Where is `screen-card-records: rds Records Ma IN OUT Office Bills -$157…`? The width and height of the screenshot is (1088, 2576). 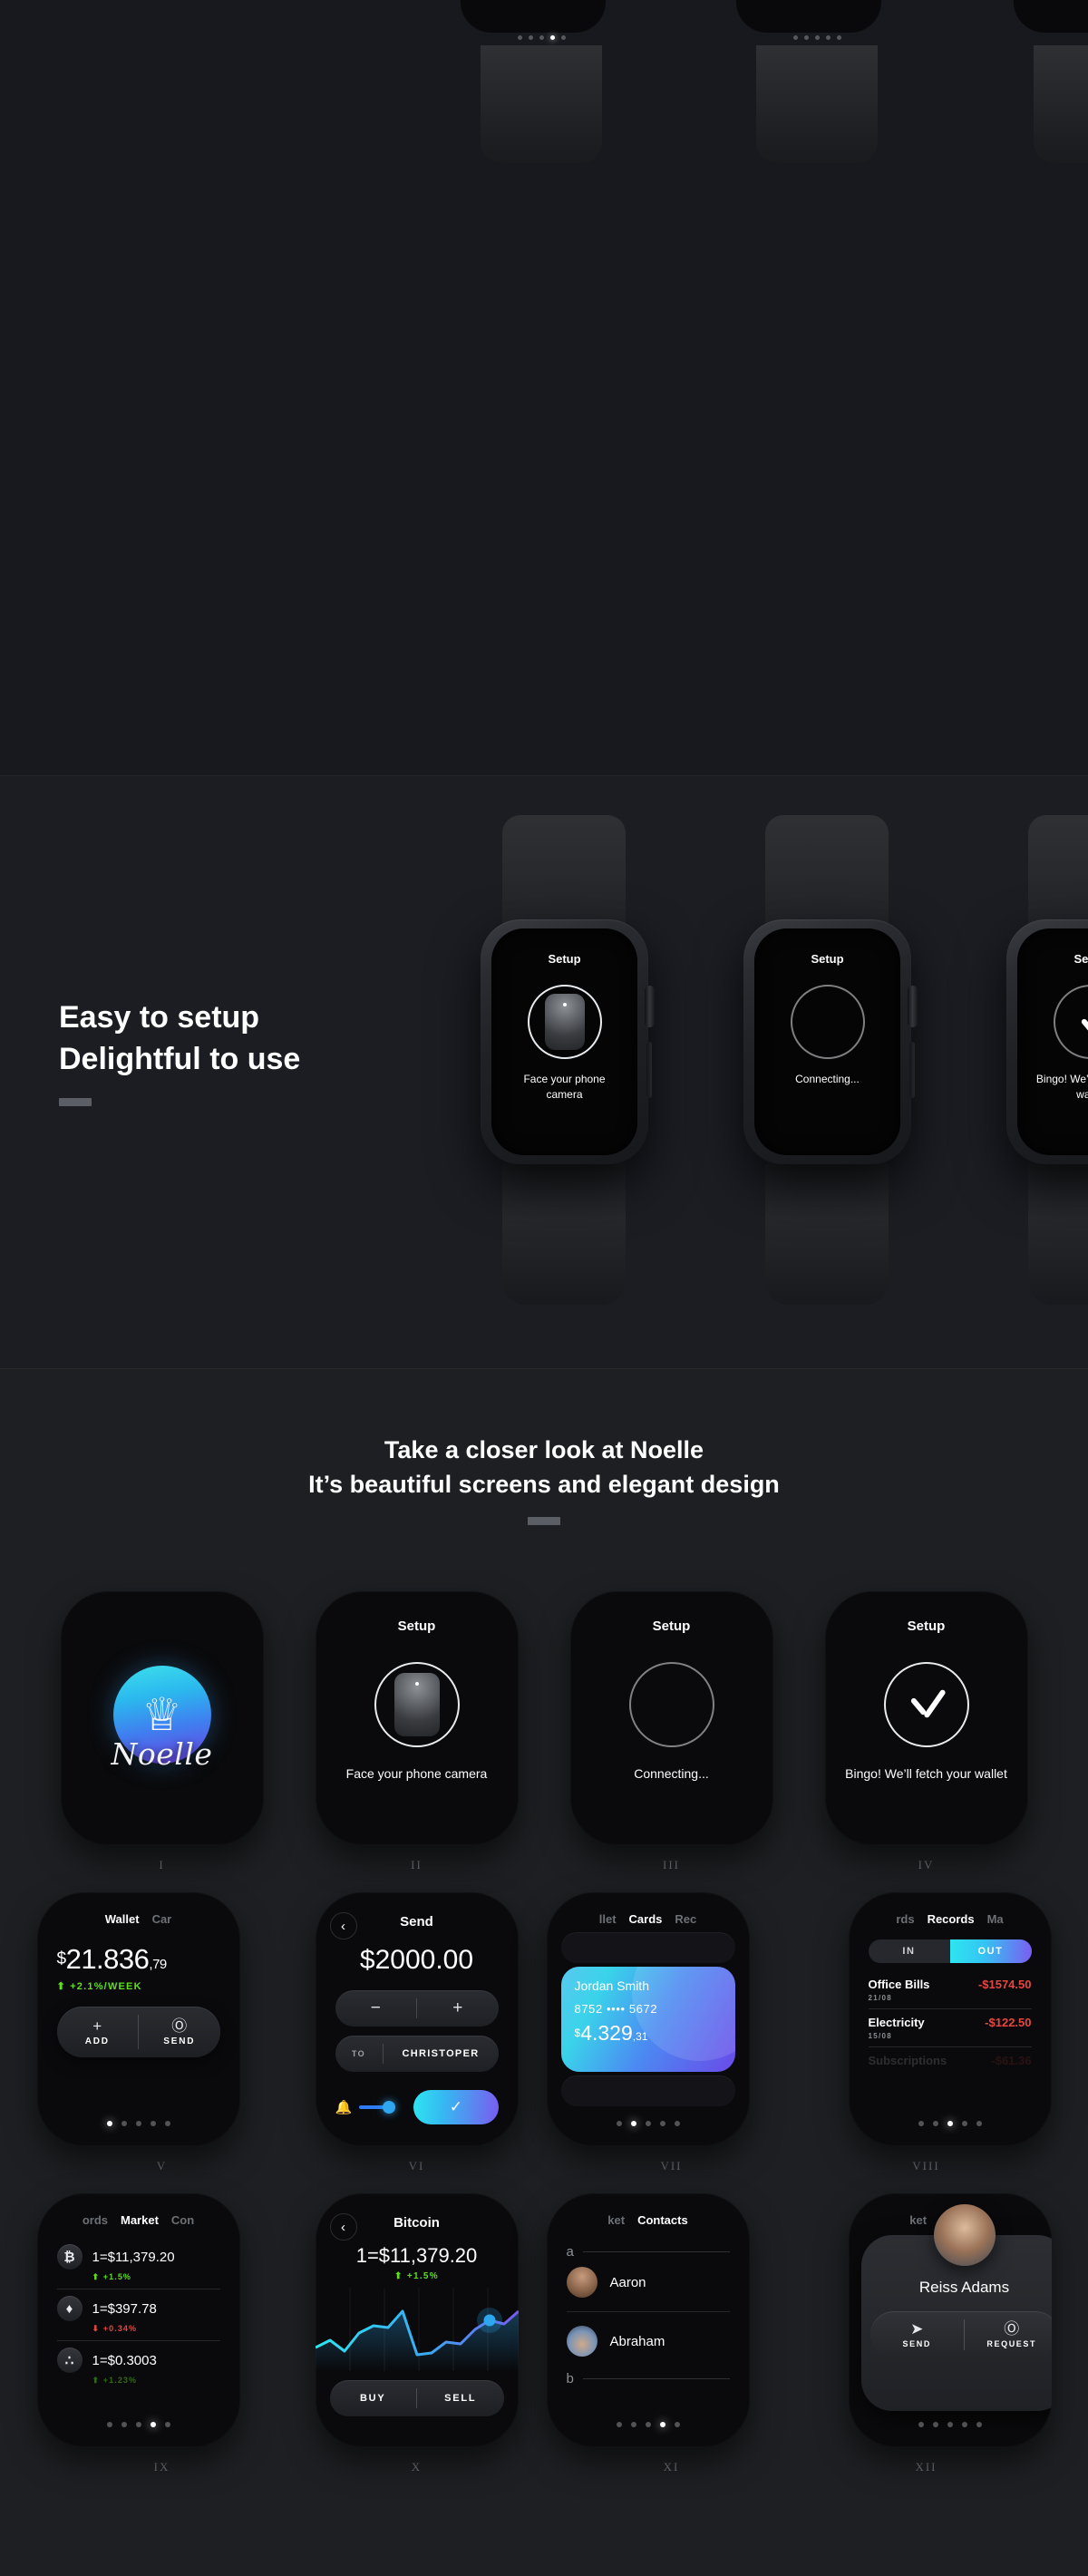
screen-card-records: rds Records Ma IN OUT Office Bills -$157… is located at coordinates (950, 2019).